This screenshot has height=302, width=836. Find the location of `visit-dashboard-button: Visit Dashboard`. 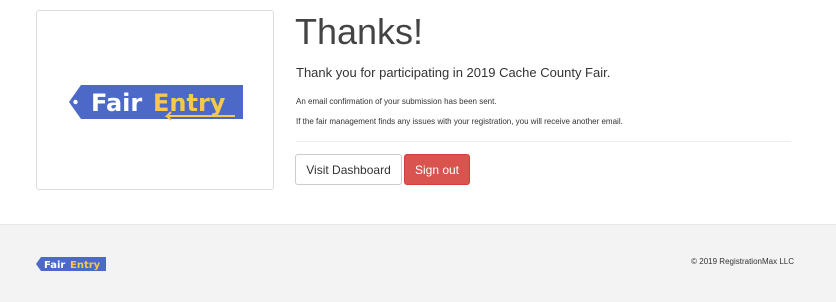

visit-dashboard-button: Visit Dashboard is located at coordinates (348, 169).